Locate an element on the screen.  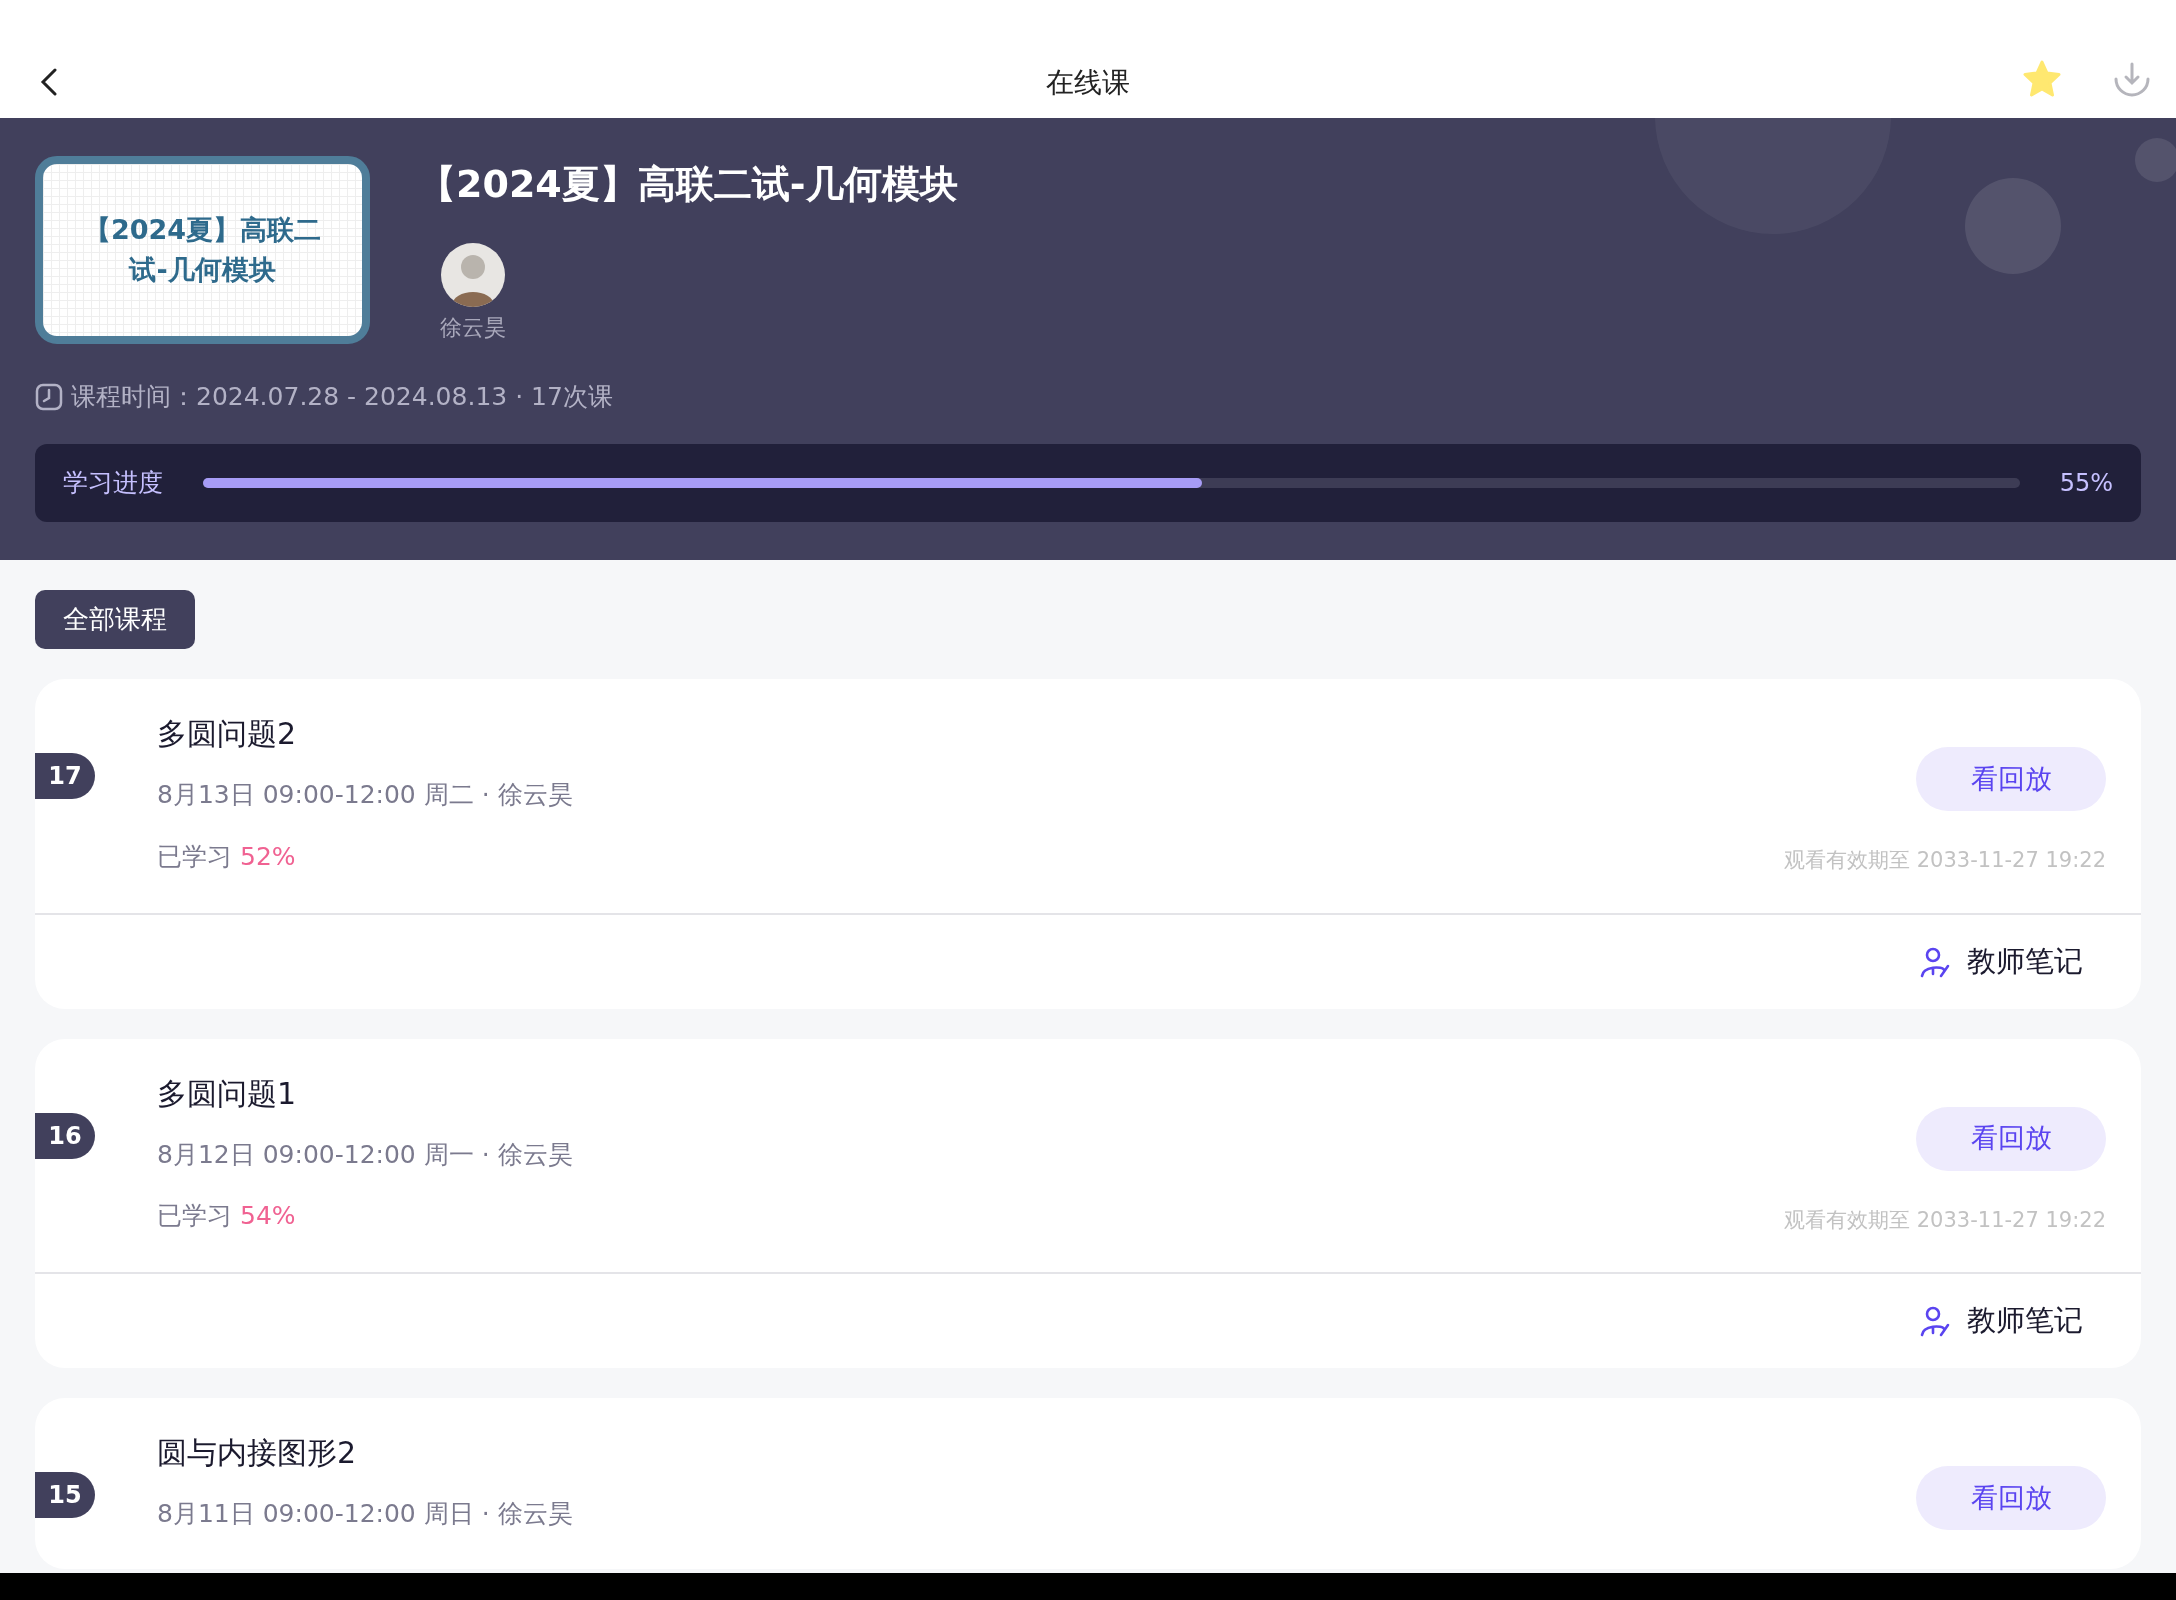
page-title: 在线课 is located at coordinates (1088, 83).